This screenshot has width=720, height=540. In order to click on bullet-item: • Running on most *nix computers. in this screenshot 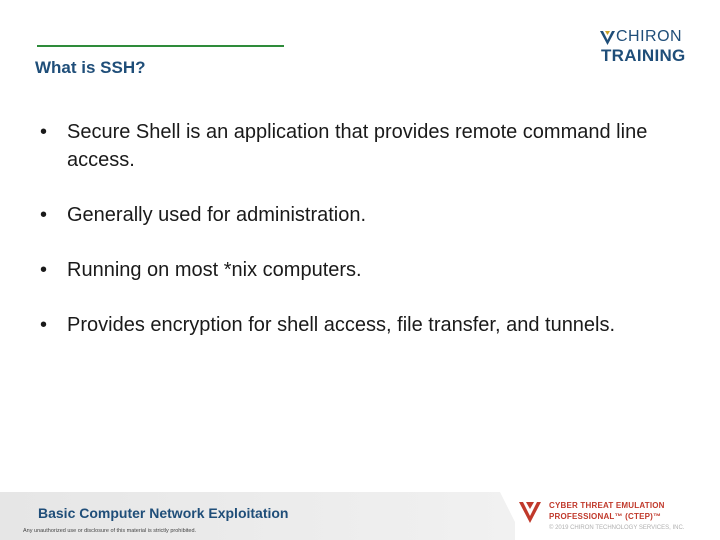, I will do `click(365, 270)`.